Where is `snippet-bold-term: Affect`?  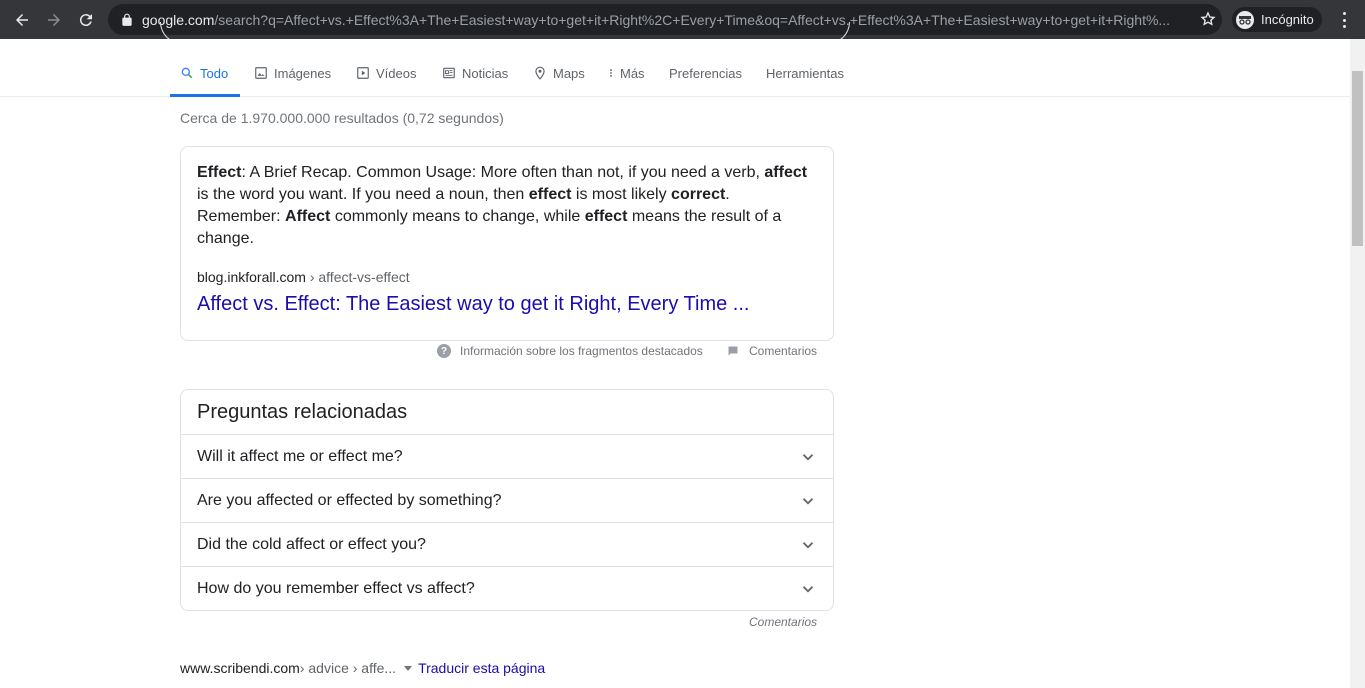 snippet-bold-term: Affect is located at coordinates (308, 216).